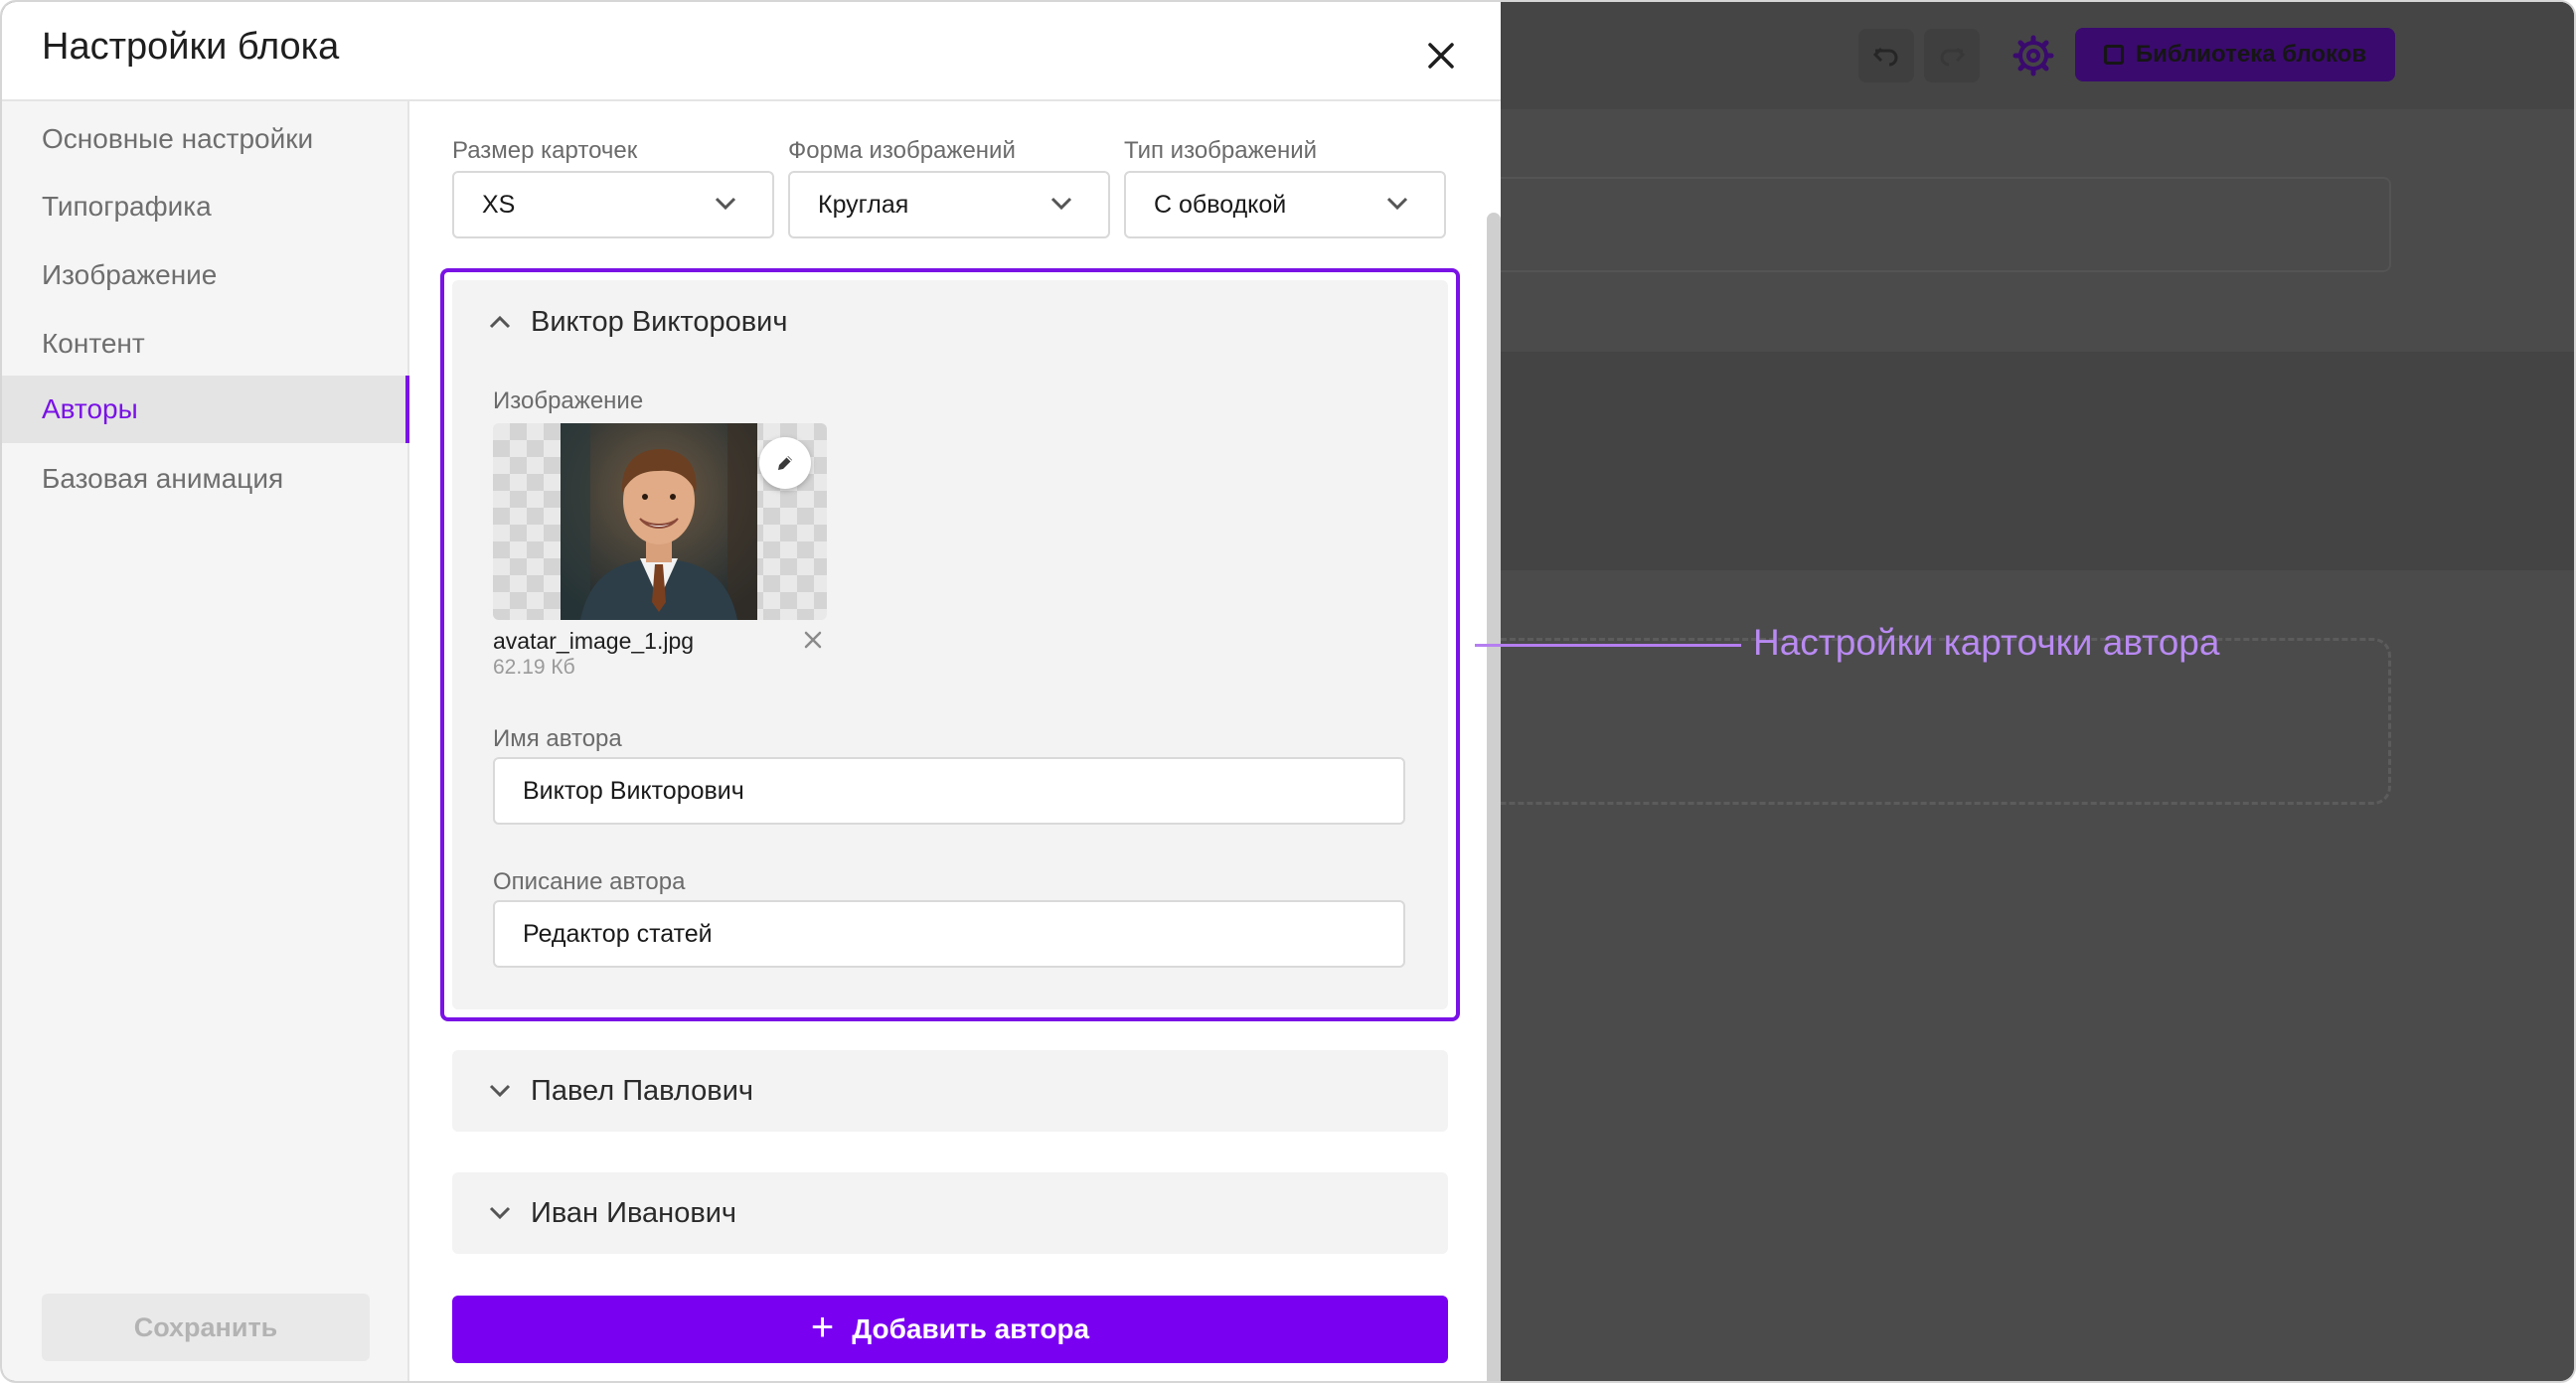 This screenshot has width=2576, height=1383. What do you see at coordinates (205, 479) in the screenshot?
I see `sidebar-item-base-animation: Базовая анимация` at bounding box center [205, 479].